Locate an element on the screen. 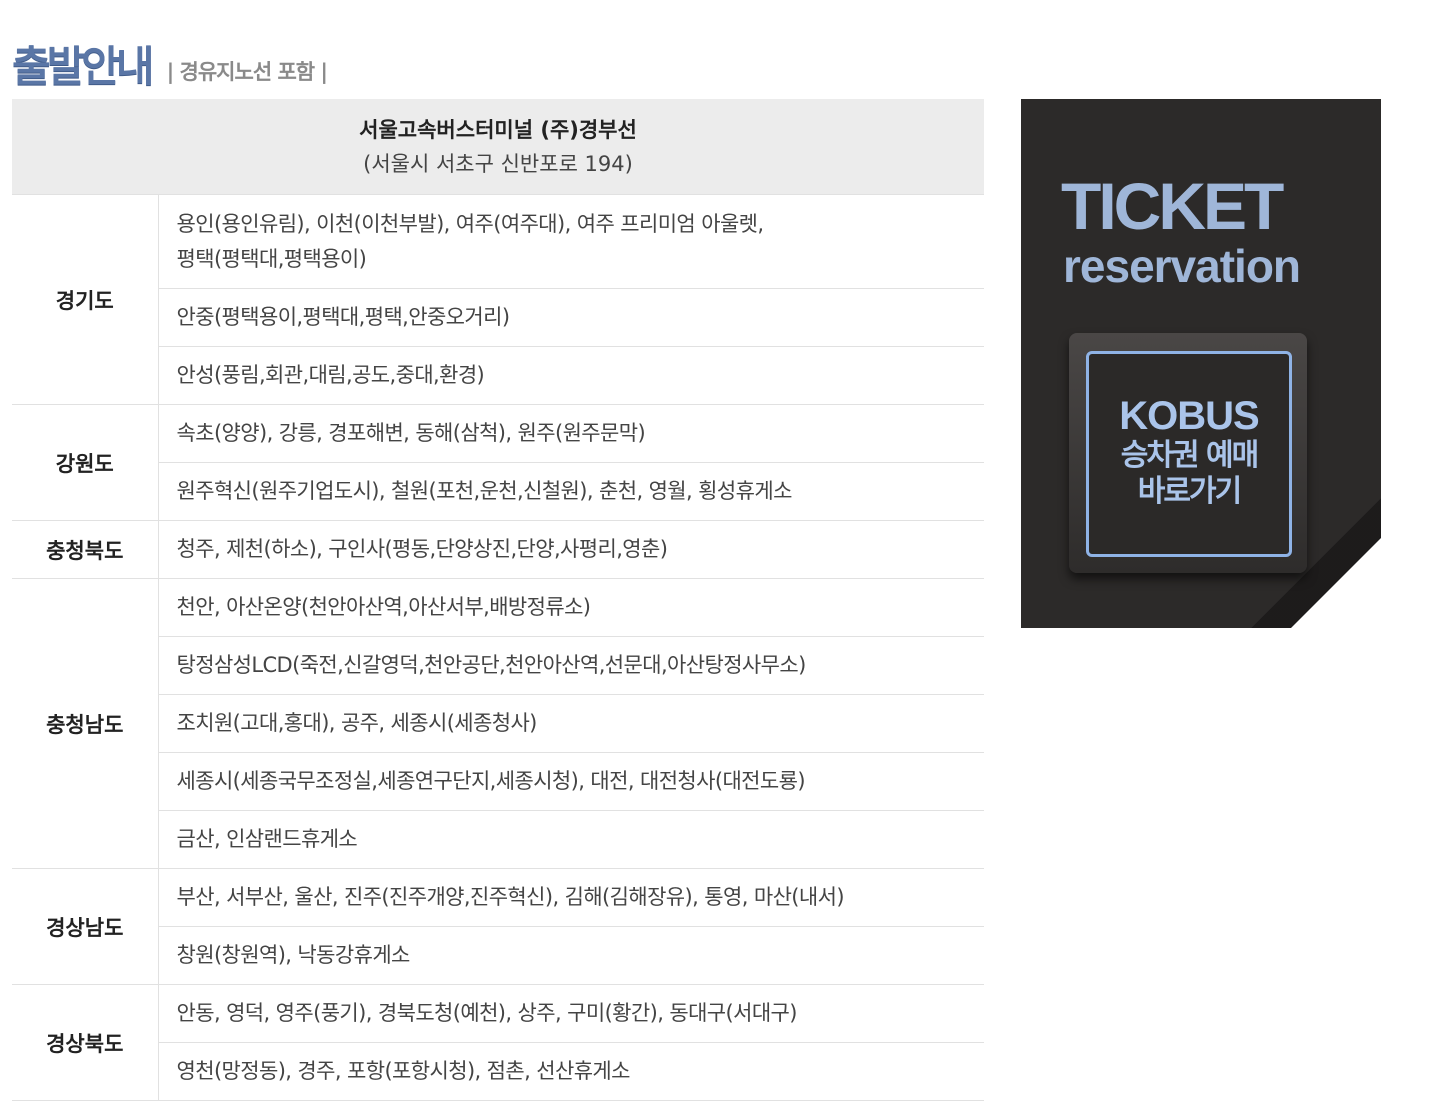  route-cell: 조치원(고대,홍대), 공주, 세종시(세종청사) is located at coordinates (571, 723).